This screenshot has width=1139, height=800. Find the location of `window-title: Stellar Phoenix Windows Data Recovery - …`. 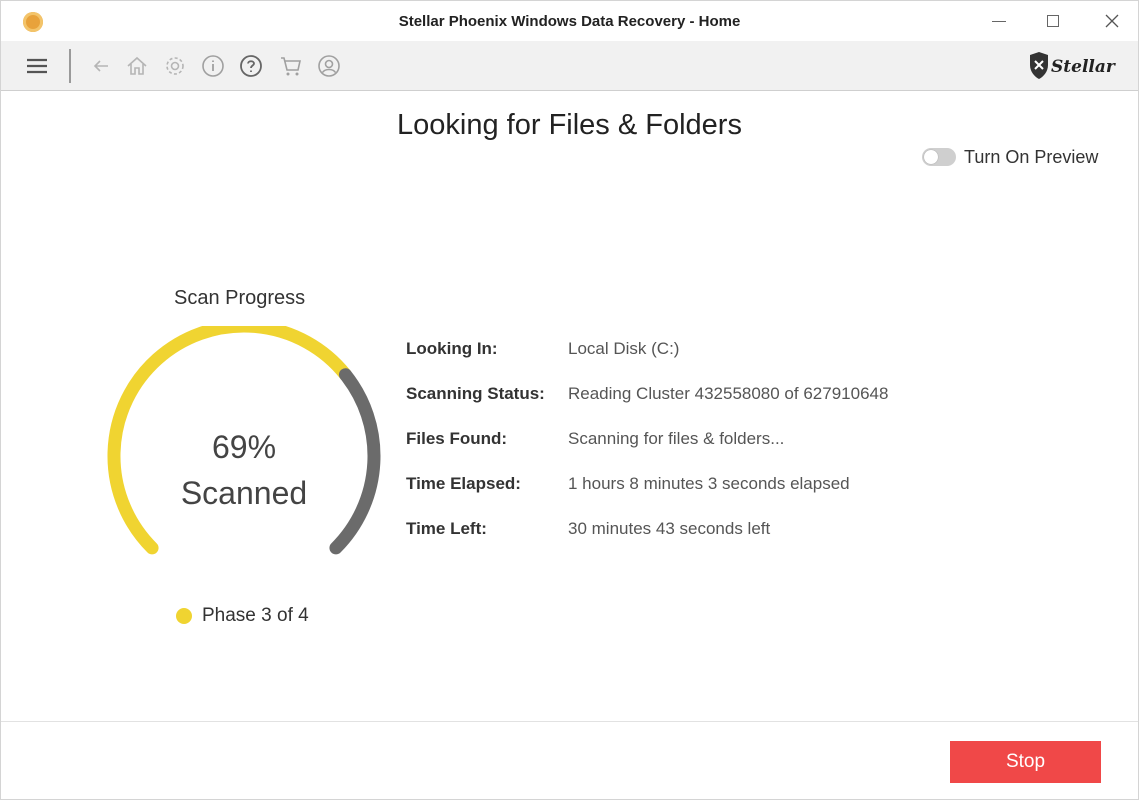

window-title: Stellar Phoenix Windows Data Recovery - … is located at coordinates (569, 21).